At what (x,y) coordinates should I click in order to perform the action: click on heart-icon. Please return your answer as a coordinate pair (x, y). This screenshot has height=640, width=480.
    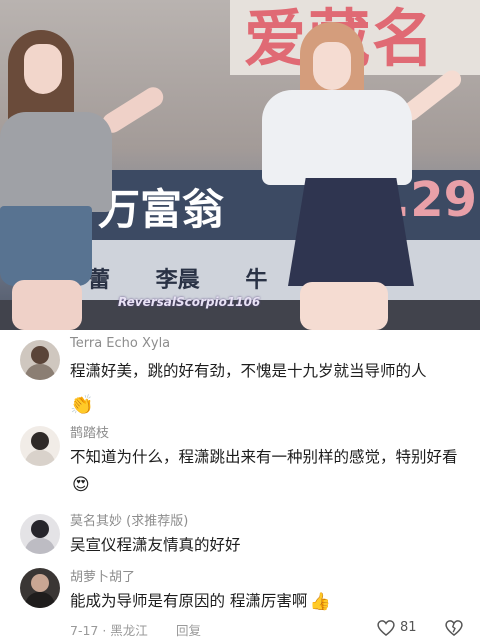
    Looking at the image, I should click on (386, 628).